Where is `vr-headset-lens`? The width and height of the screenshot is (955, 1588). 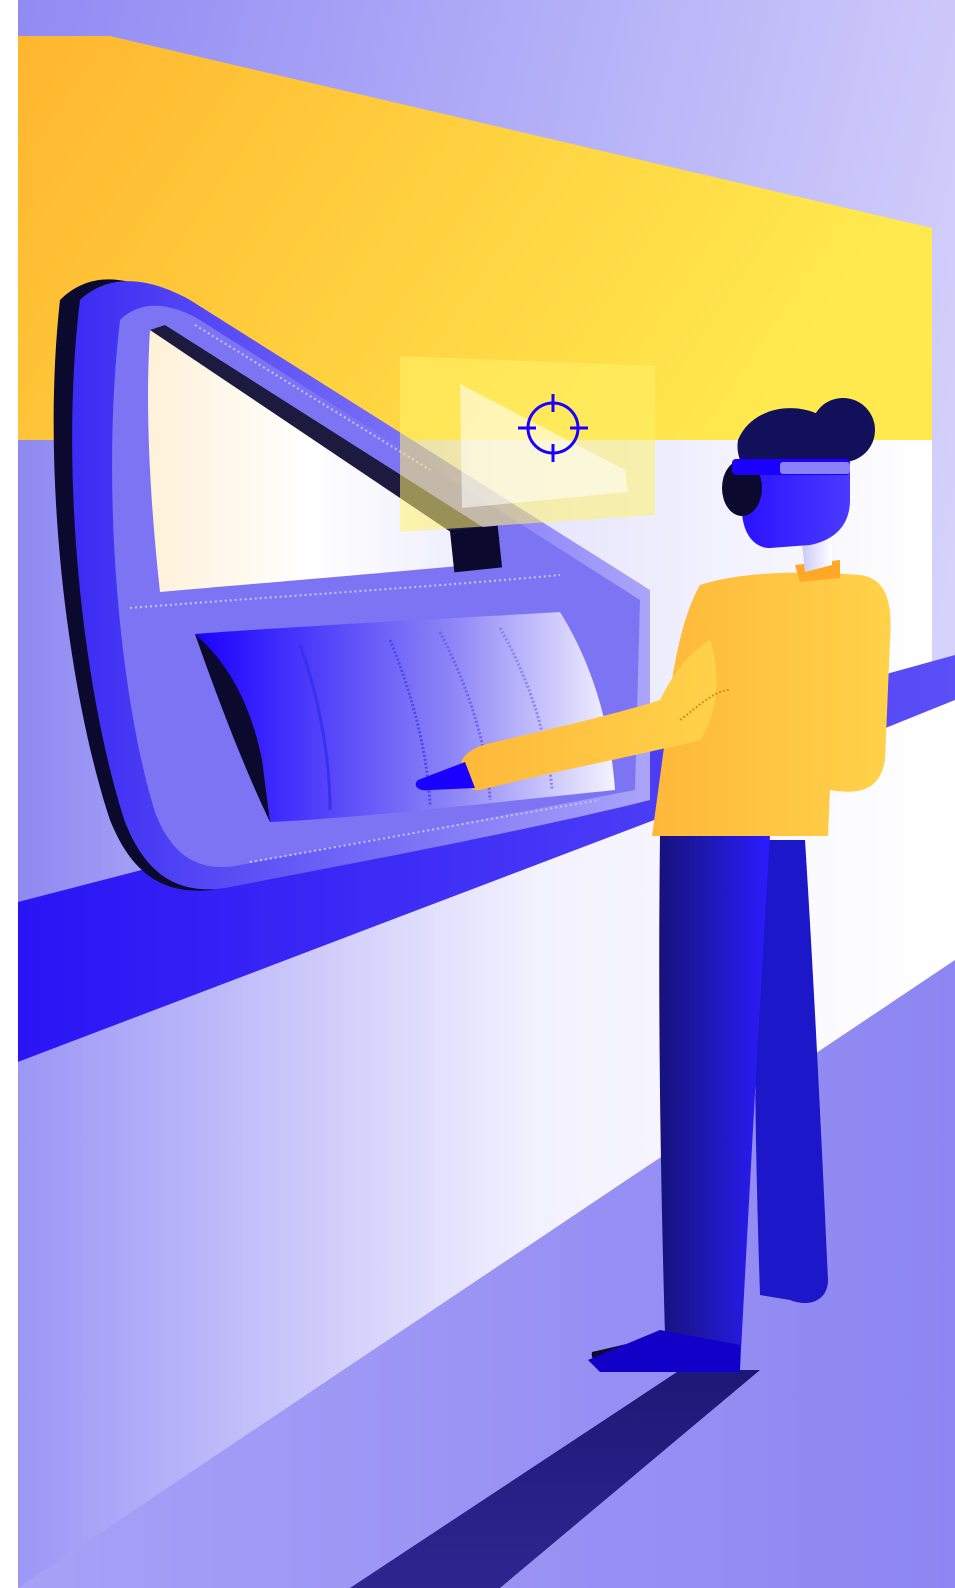 vr-headset-lens is located at coordinates (815, 468).